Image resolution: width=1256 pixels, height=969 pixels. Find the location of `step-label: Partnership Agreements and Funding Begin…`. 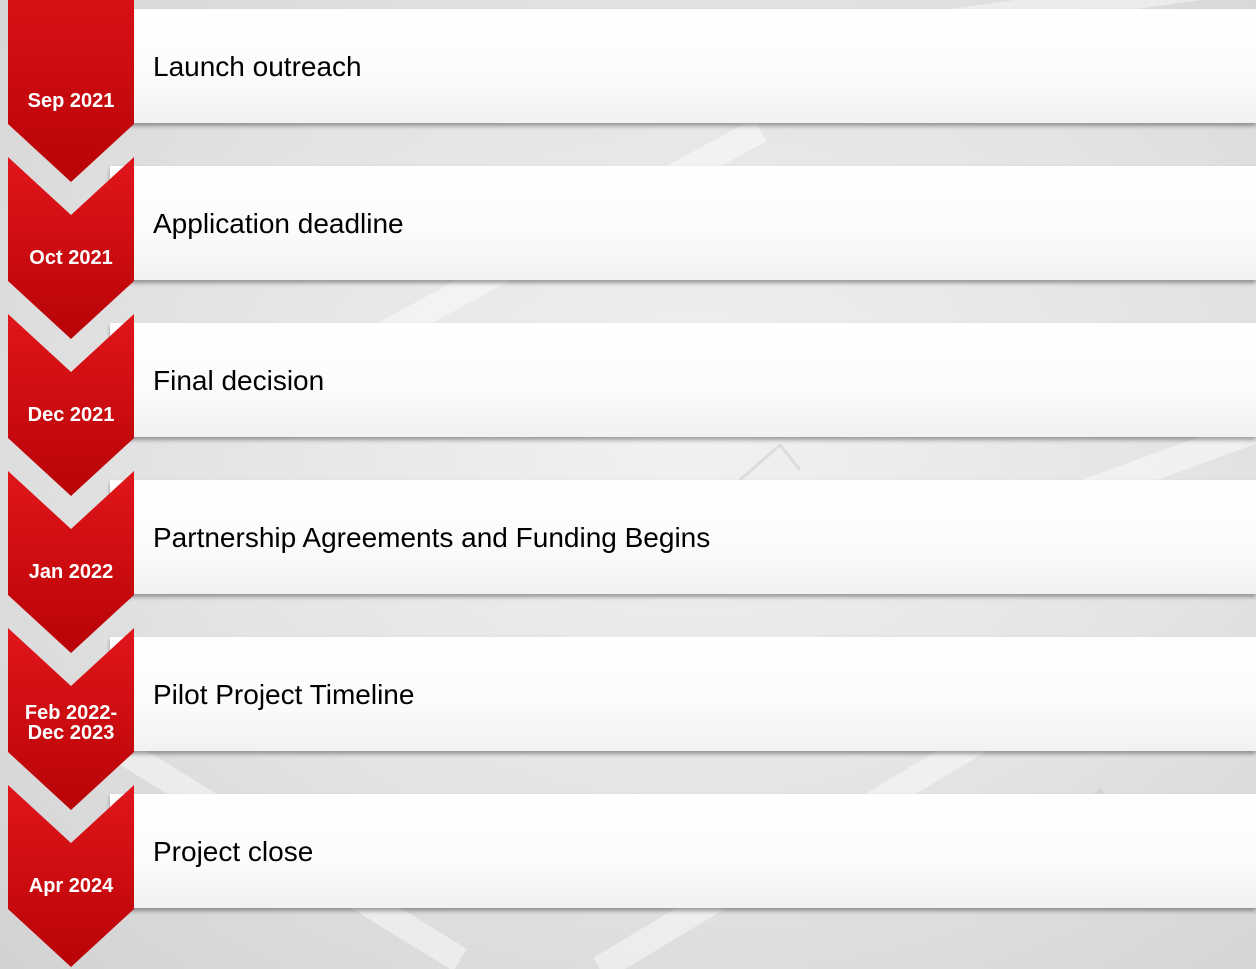

step-label: Partnership Agreements and Funding Begin… is located at coordinates (432, 537).